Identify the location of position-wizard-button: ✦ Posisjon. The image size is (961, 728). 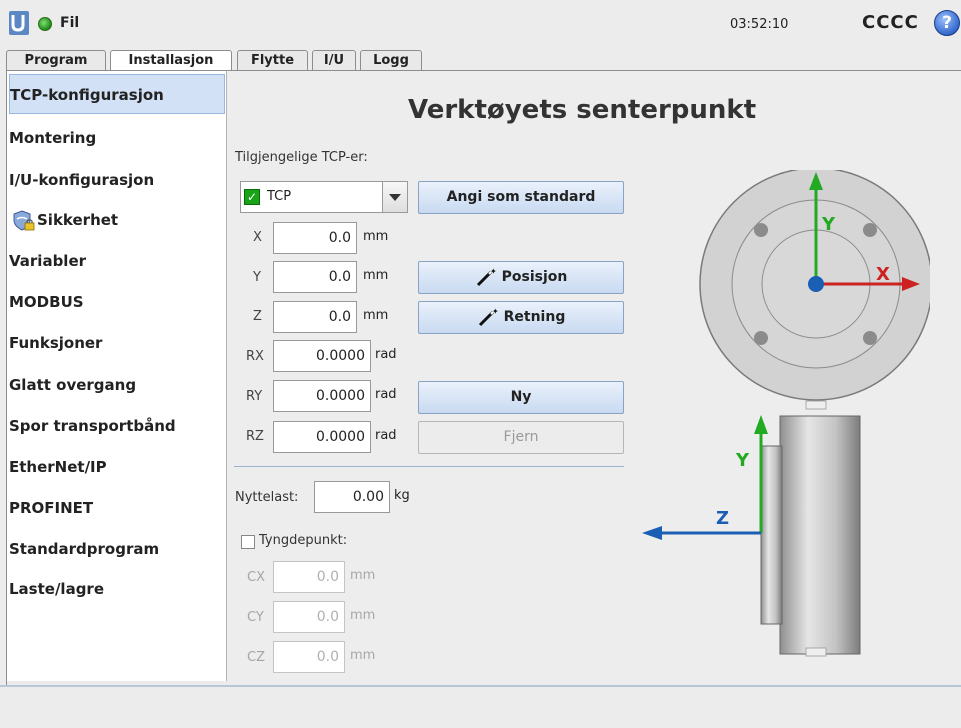
(521, 277).